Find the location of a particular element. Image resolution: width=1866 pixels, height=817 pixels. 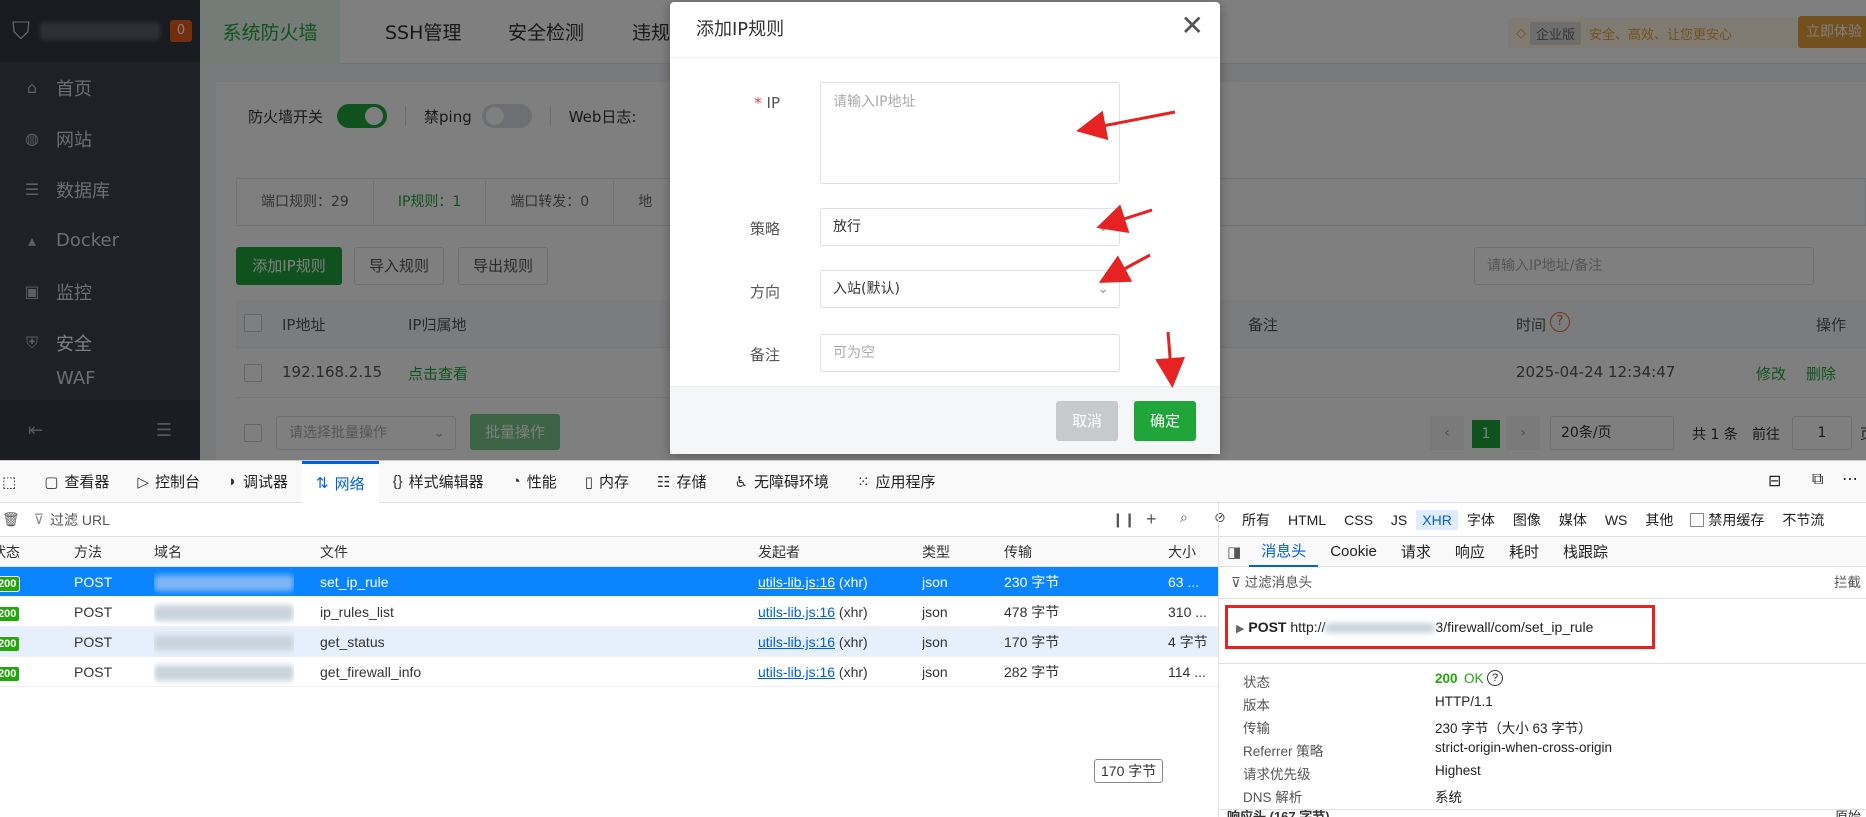

tab-label: 应用程序 is located at coordinates (905, 482).